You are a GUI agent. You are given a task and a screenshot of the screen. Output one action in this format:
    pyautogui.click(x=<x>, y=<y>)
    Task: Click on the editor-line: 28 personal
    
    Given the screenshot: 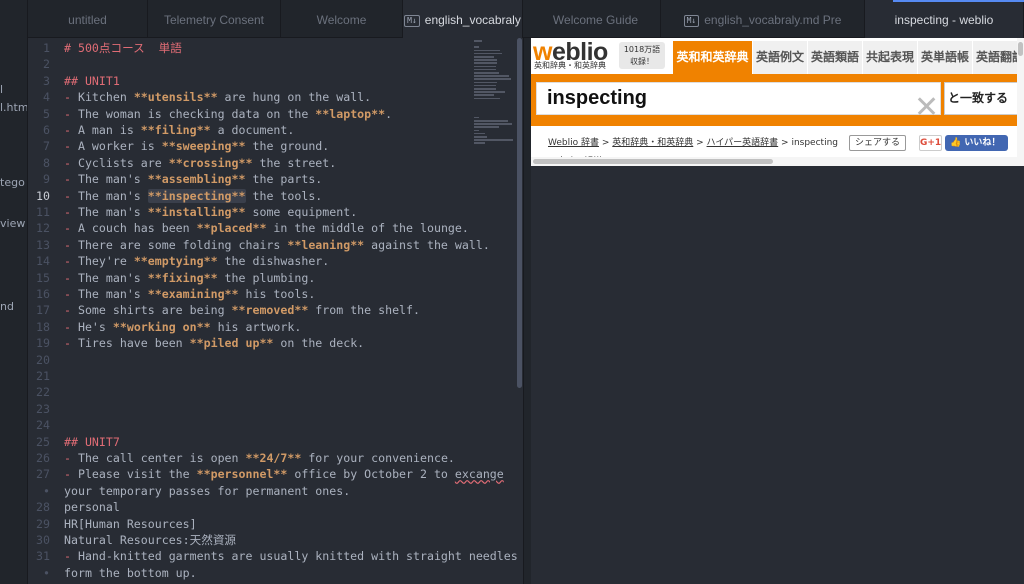 What is the action you would take?
    pyautogui.click(x=275, y=507)
    